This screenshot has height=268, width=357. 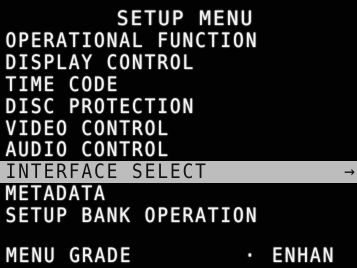 I want to click on menu-title: SETUP MENU, so click(x=185, y=18).